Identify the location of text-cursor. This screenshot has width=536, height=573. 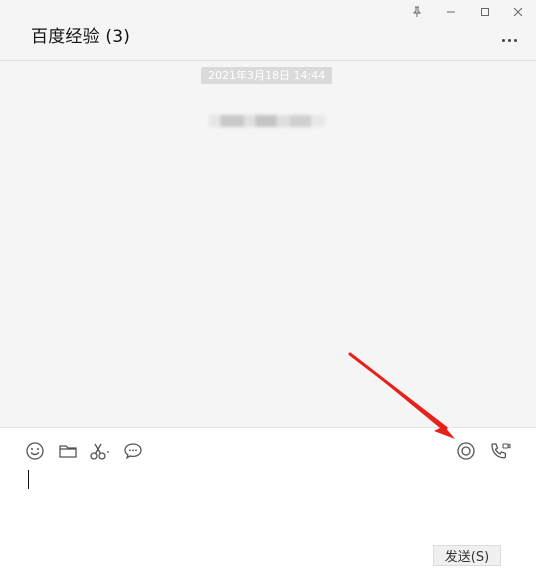
(28, 479).